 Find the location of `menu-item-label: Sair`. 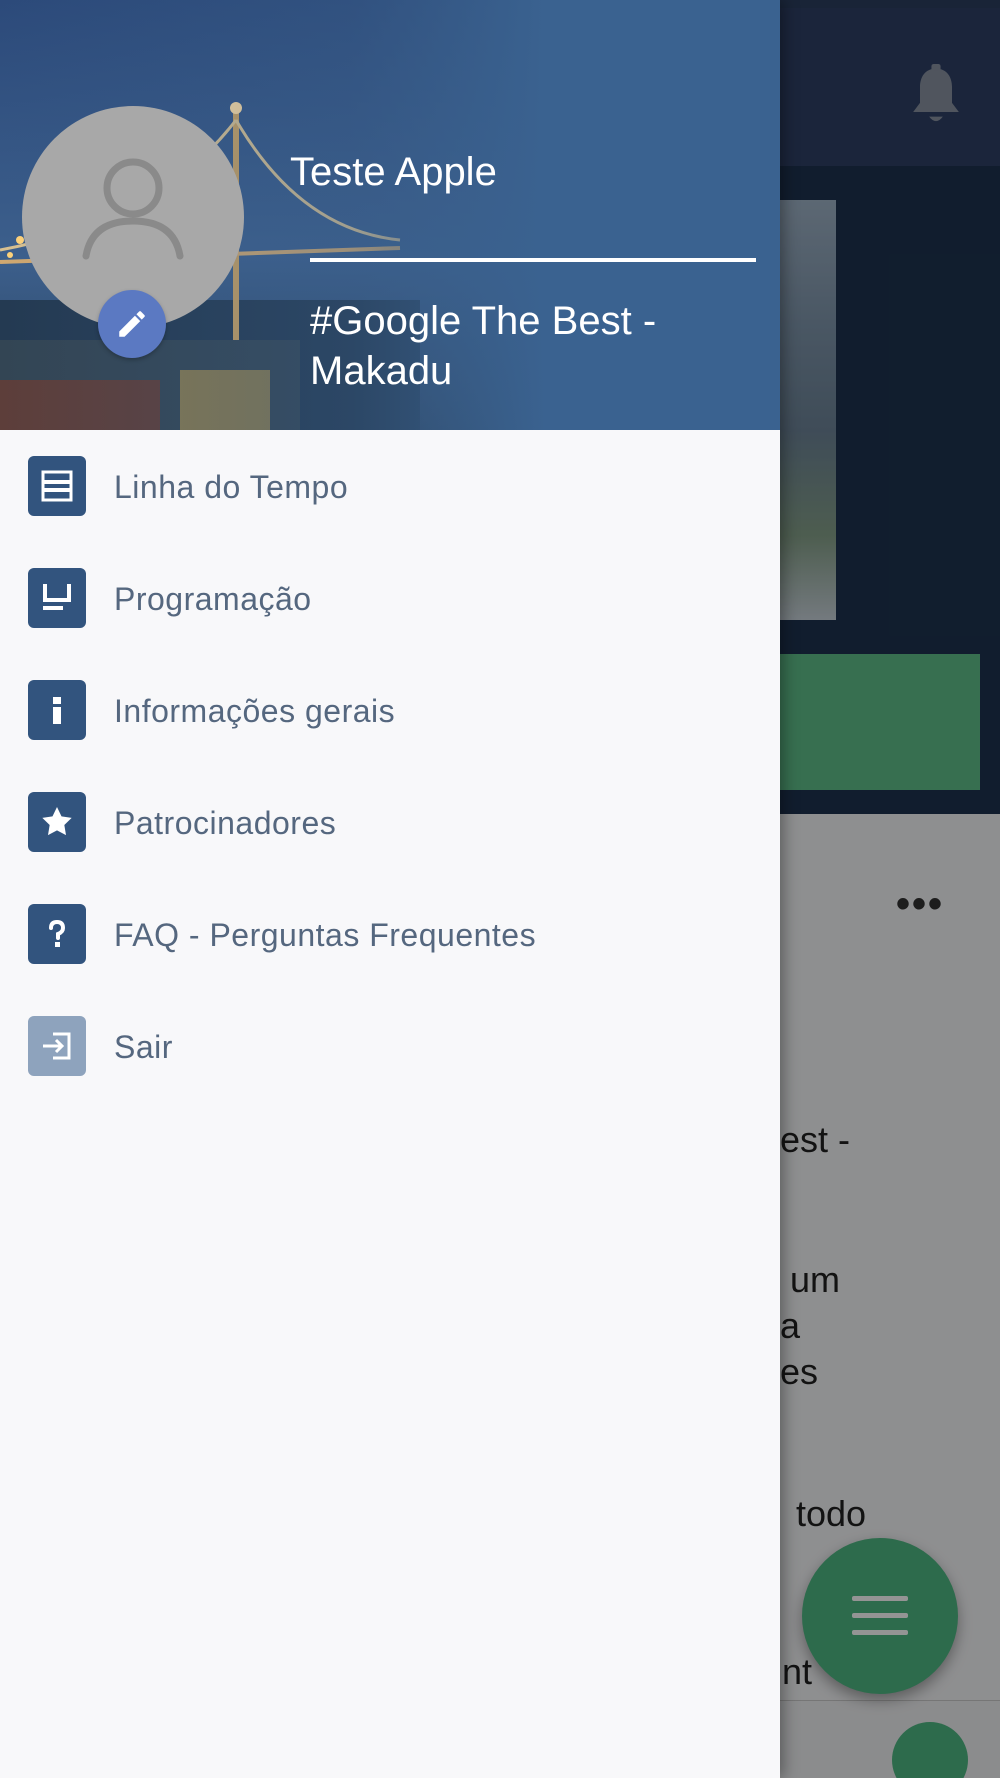

menu-item-label: Sair is located at coordinates (143, 1047).